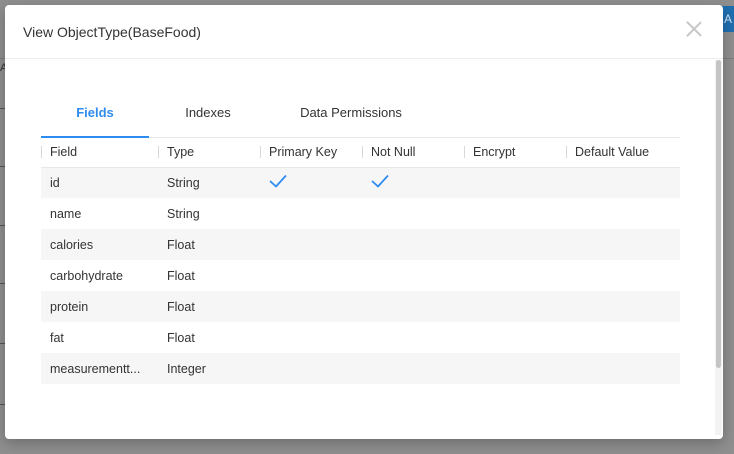 Image resolution: width=734 pixels, height=454 pixels. Describe the element at coordinates (209, 368) in the screenshot. I see `cell-type: Integer` at that location.